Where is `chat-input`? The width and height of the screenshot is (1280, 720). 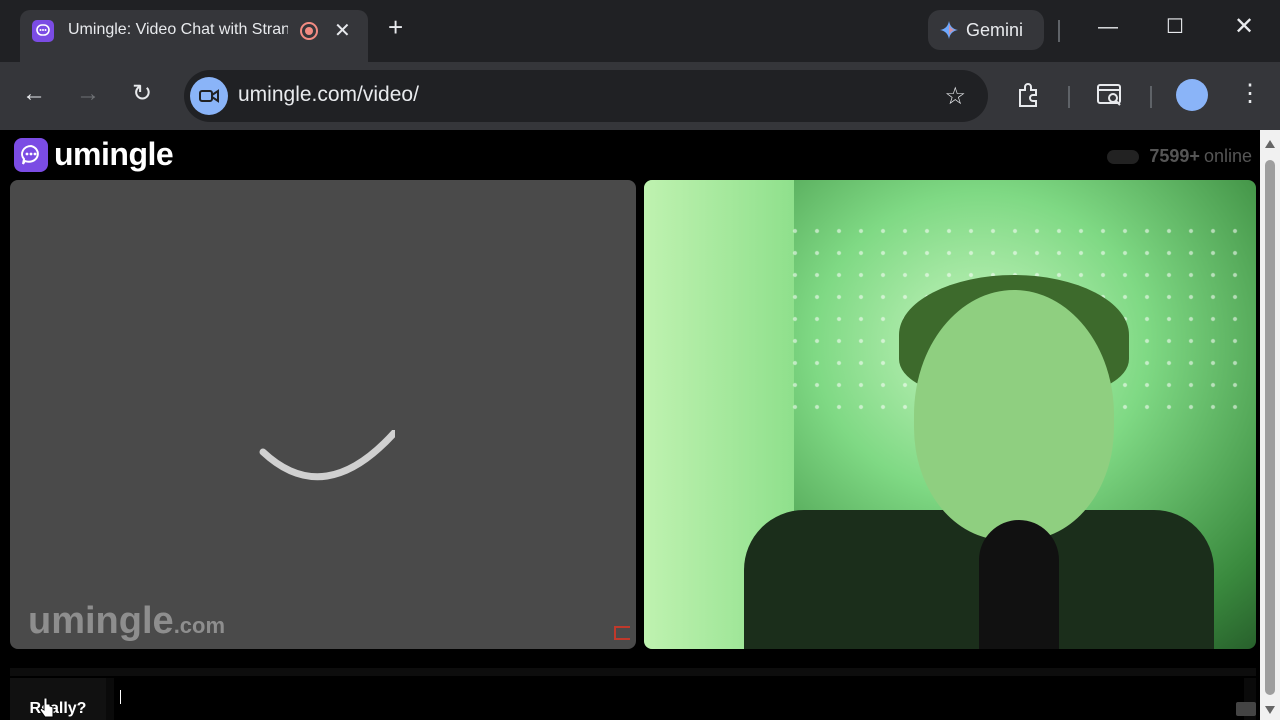
chat-input is located at coordinates (679, 699).